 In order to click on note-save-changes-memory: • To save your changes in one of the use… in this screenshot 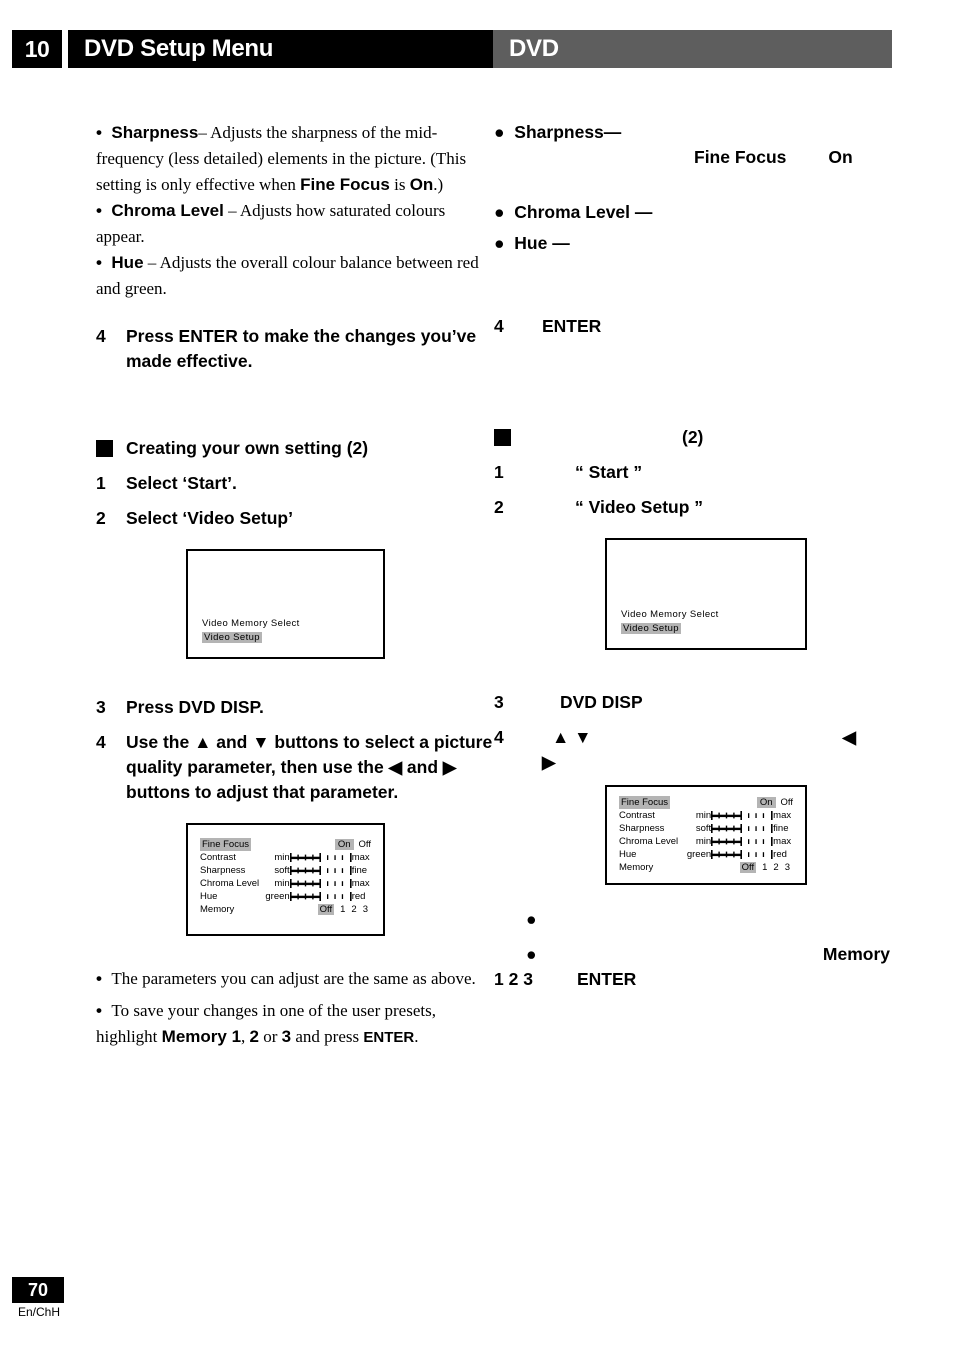, I will do `click(296, 1024)`.